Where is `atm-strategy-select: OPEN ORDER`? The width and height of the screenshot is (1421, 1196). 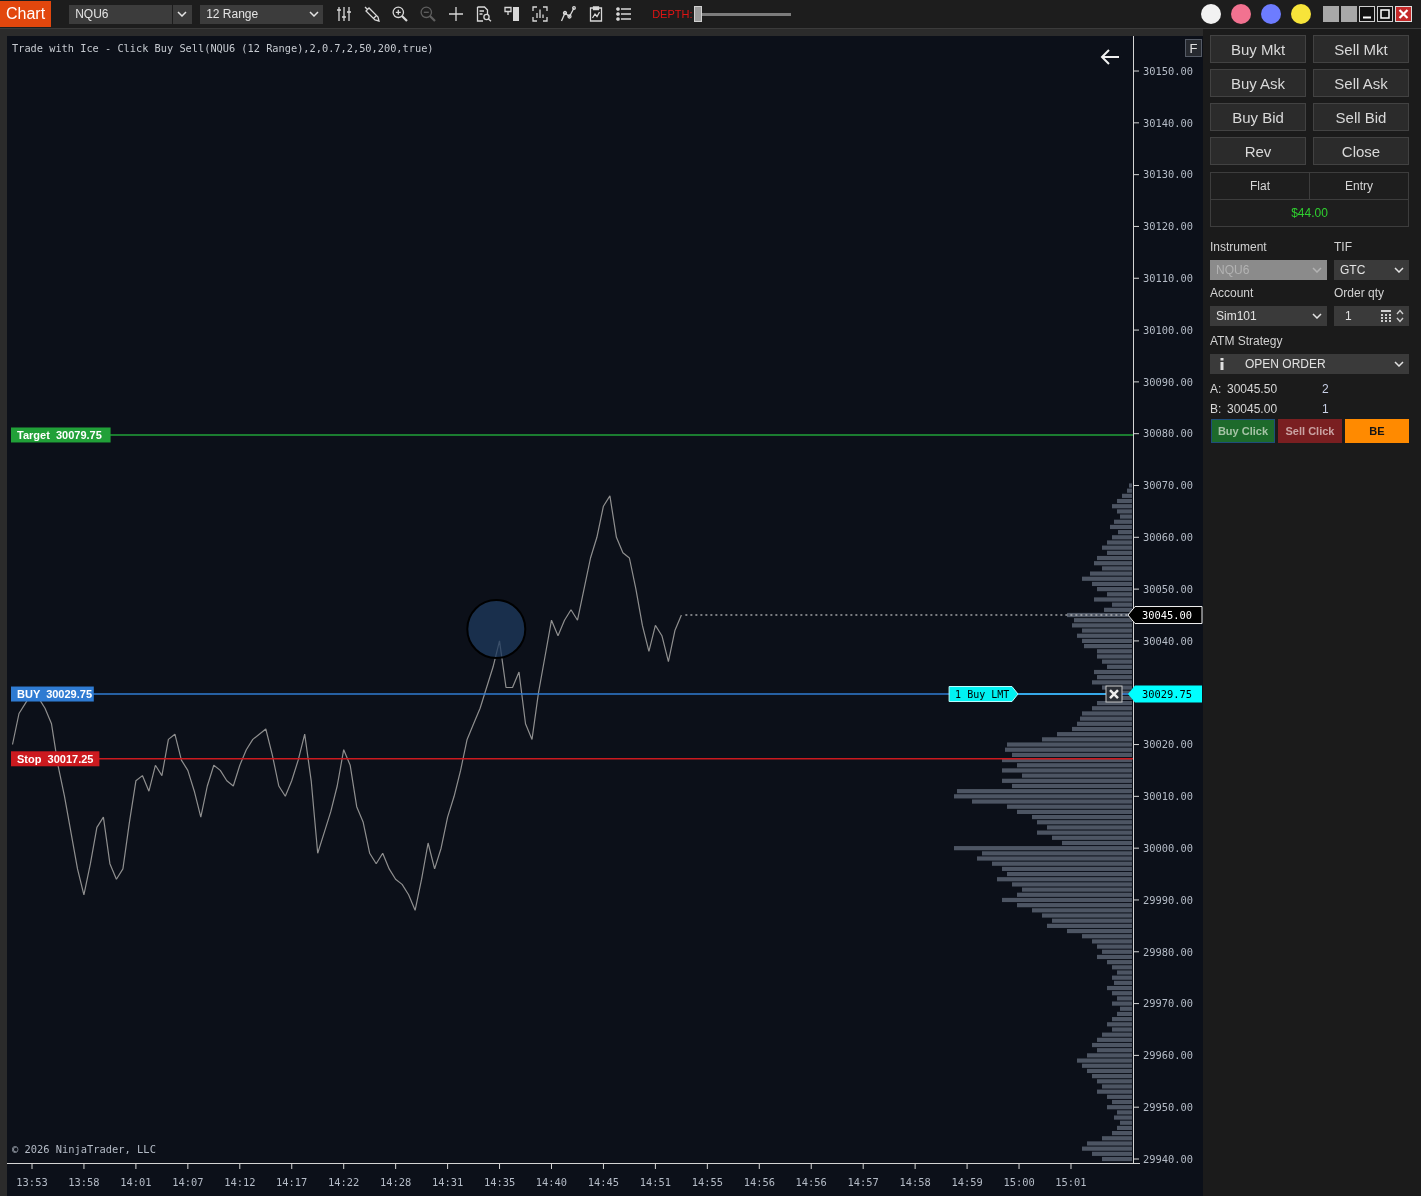 atm-strategy-select: OPEN ORDER is located at coordinates (1309, 364).